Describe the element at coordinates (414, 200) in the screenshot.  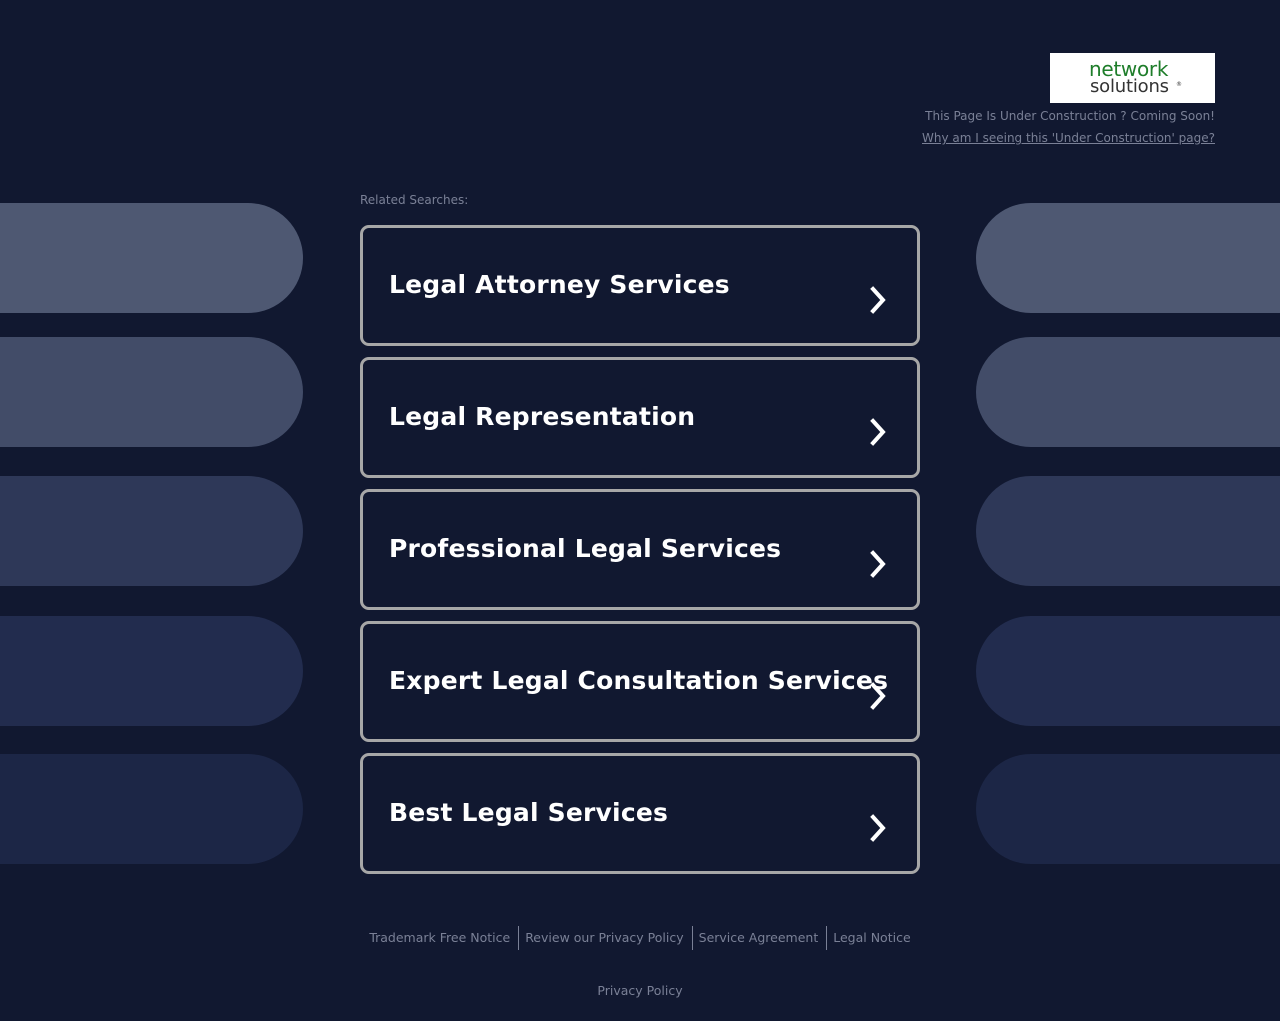
I see `related-searches-heading: Related Searches:` at that location.